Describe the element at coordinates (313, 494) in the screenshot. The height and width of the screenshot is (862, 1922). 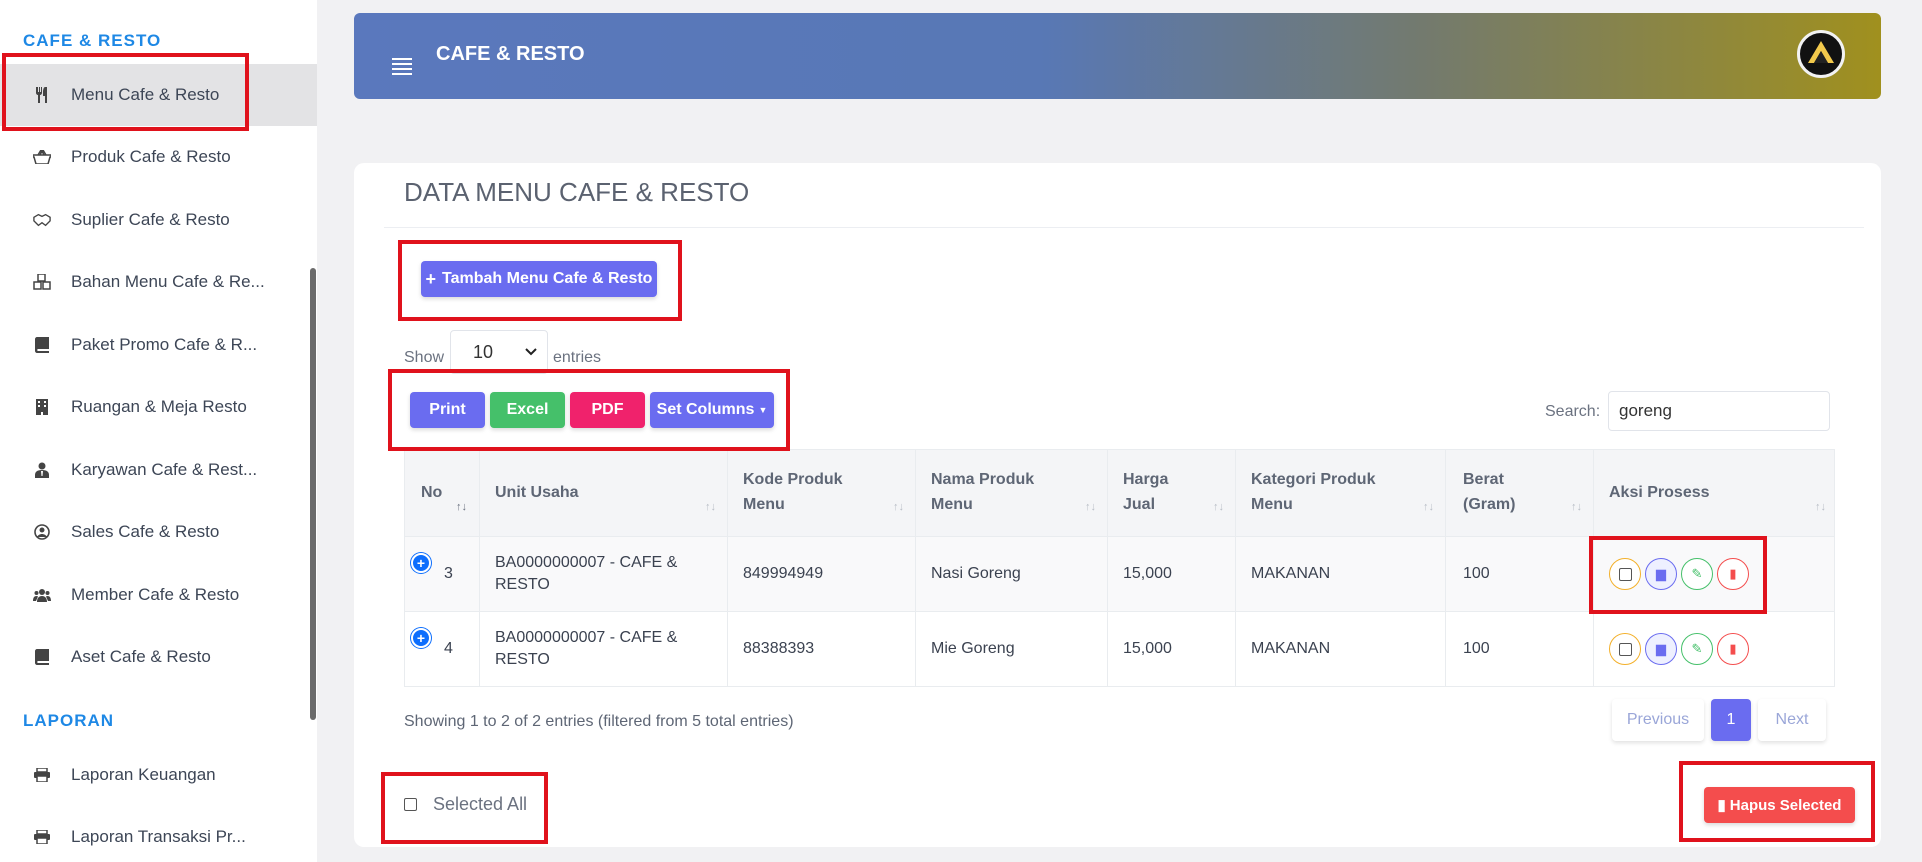
I see `sidebar-scrollbar` at that location.